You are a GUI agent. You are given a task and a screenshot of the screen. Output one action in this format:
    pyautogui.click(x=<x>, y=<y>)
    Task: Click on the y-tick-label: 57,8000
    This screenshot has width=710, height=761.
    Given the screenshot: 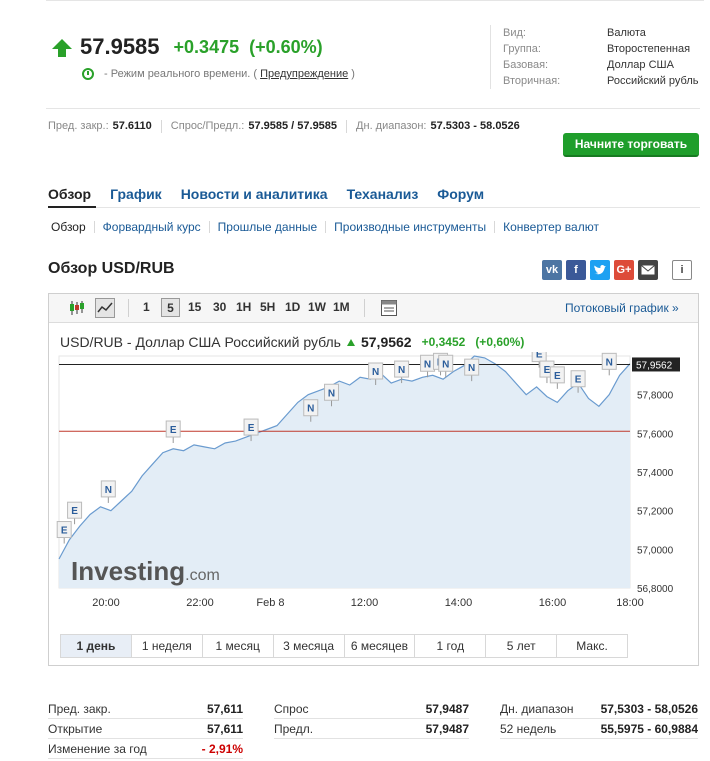 What is the action you would take?
    pyautogui.click(x=655, y=396)
    